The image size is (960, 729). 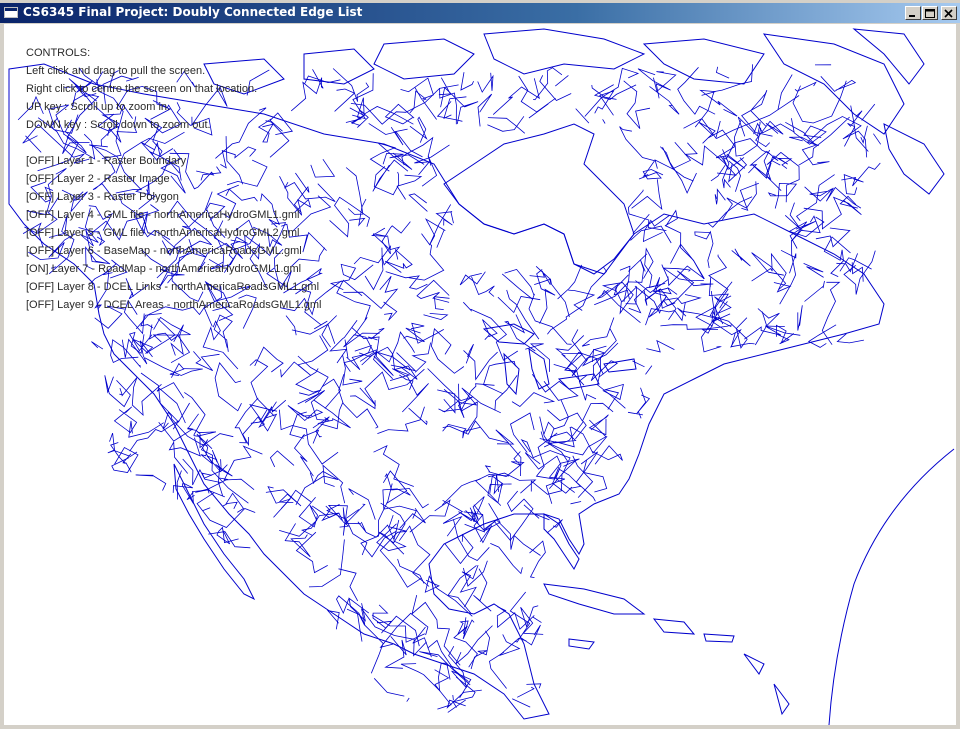 I want to click on graticule-arc, so click(x=891, y=586).